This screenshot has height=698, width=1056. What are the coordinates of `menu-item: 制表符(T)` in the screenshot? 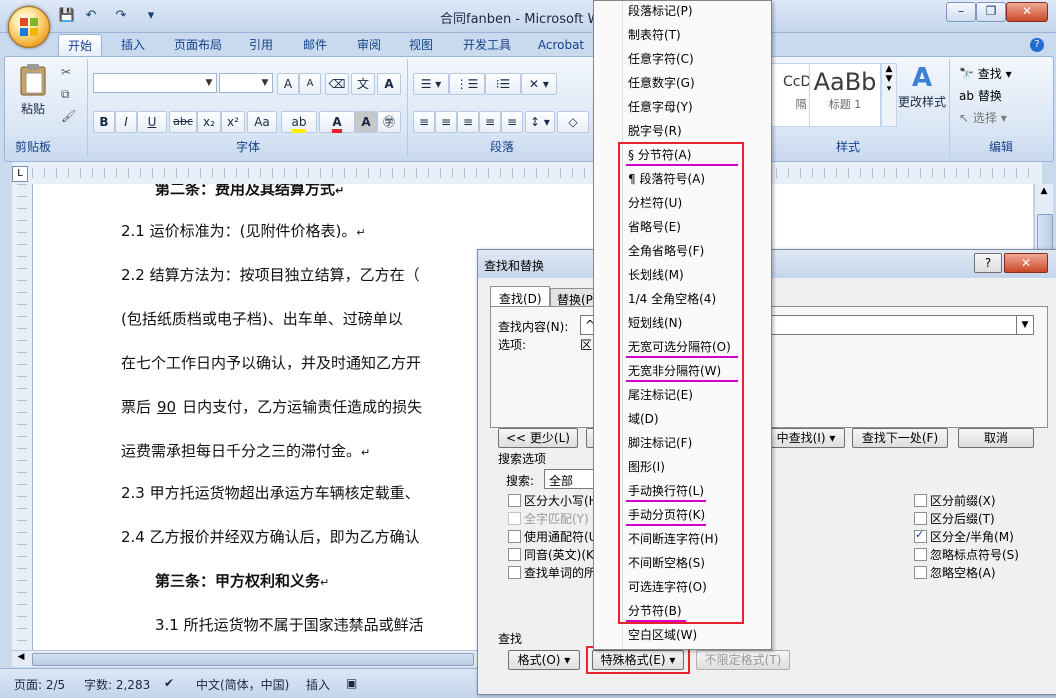 It's located at (654, 35).